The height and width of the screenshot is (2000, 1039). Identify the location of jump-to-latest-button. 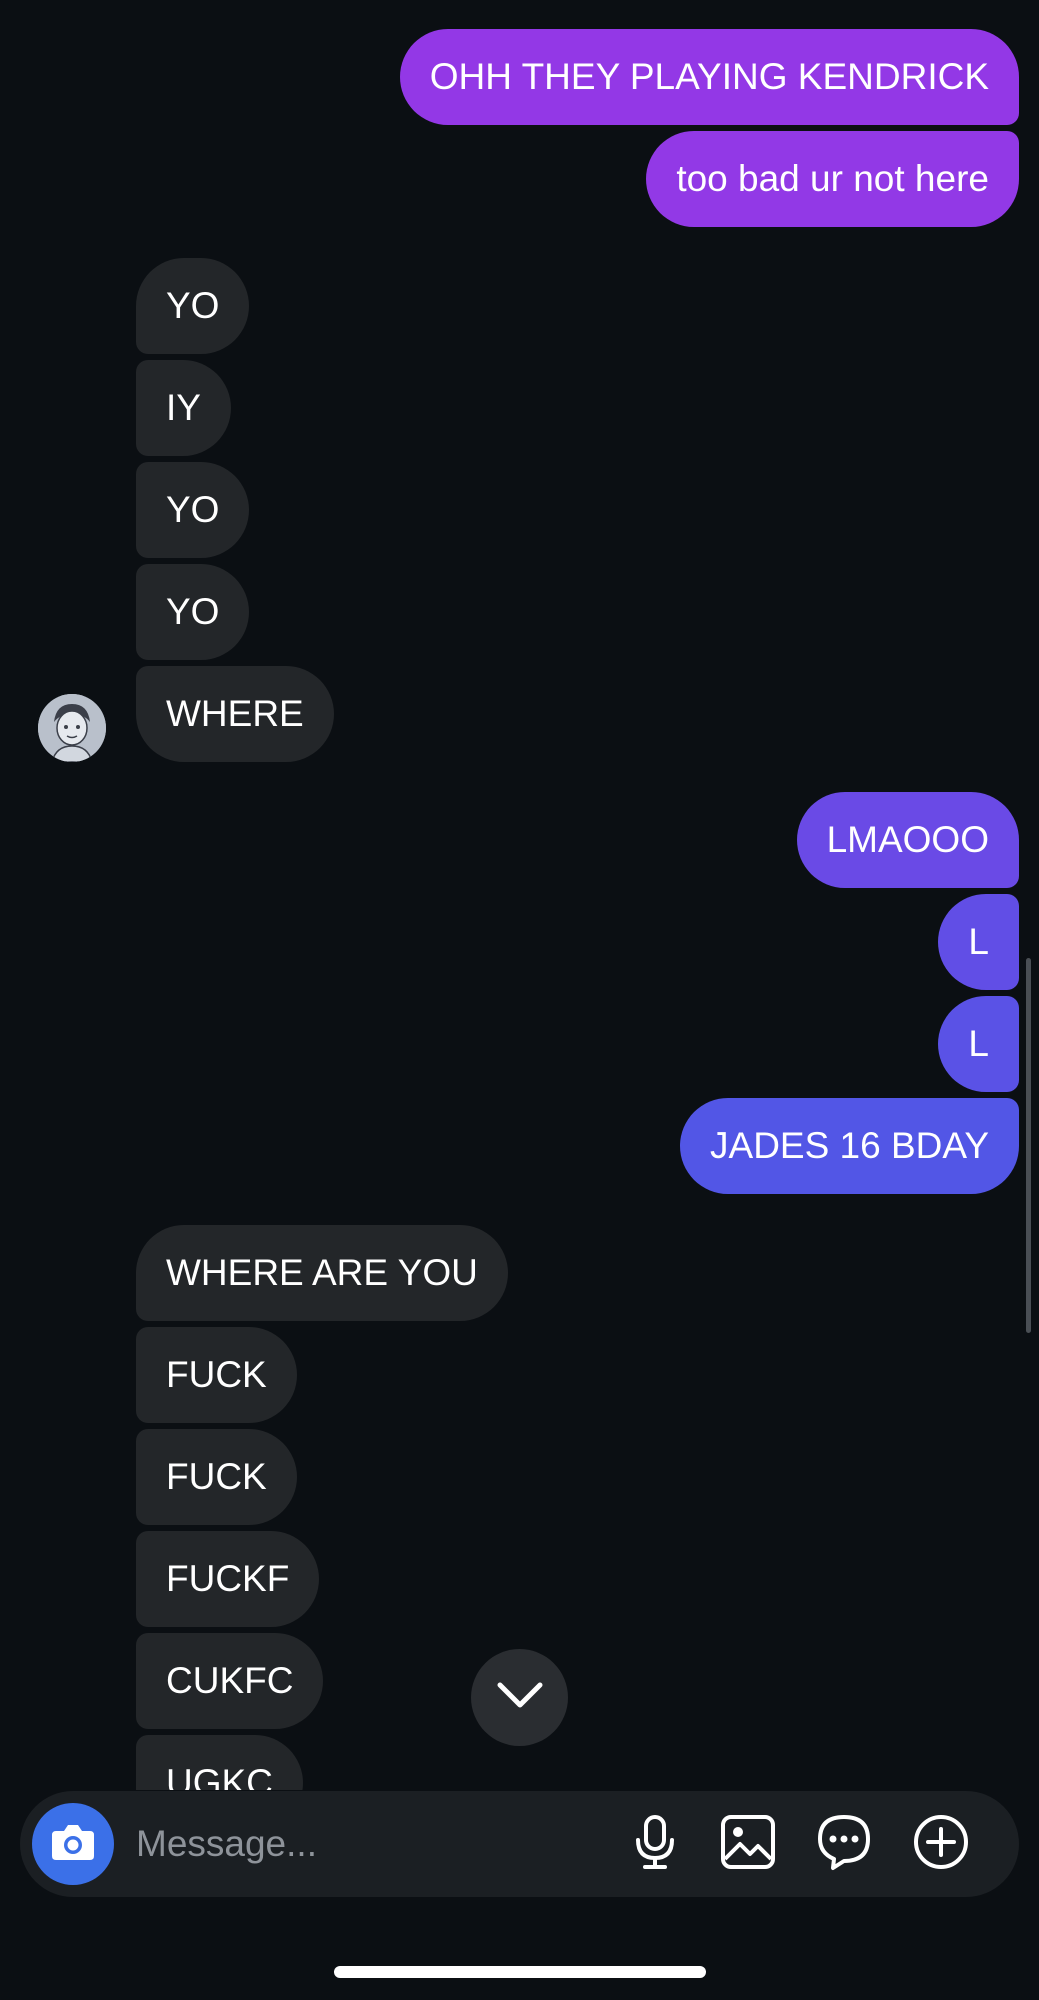
(519, 1697).